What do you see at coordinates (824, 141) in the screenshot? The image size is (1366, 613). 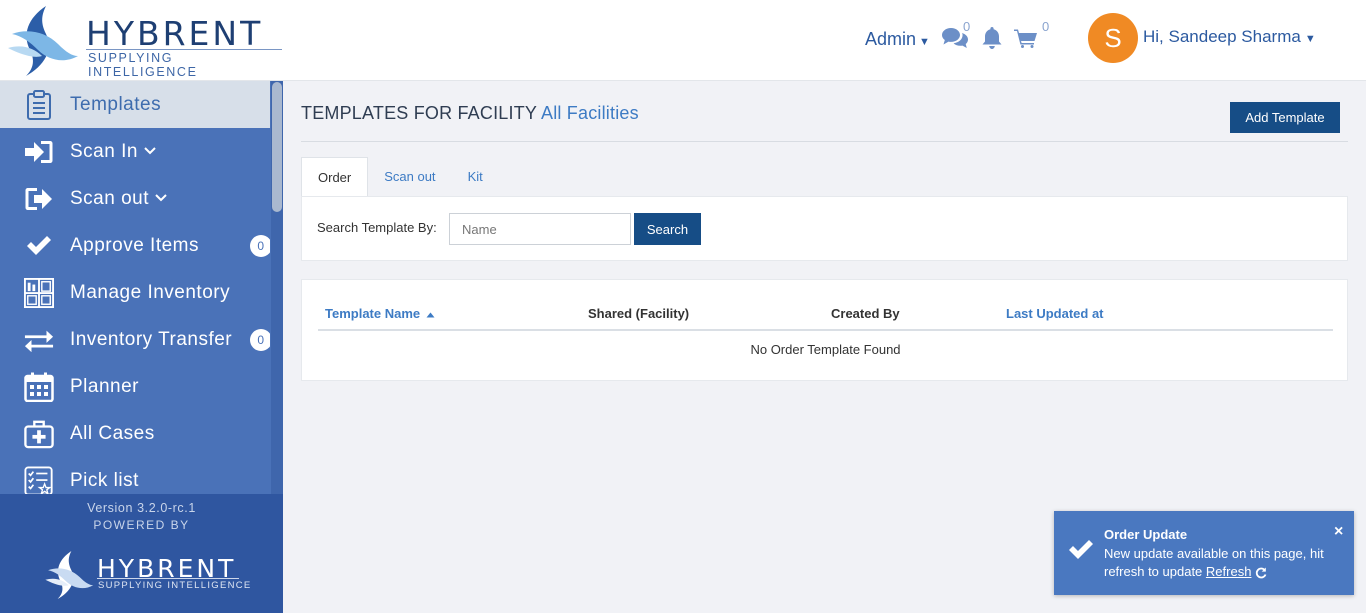 I see `title-divider` at bounding box center [824, 141].